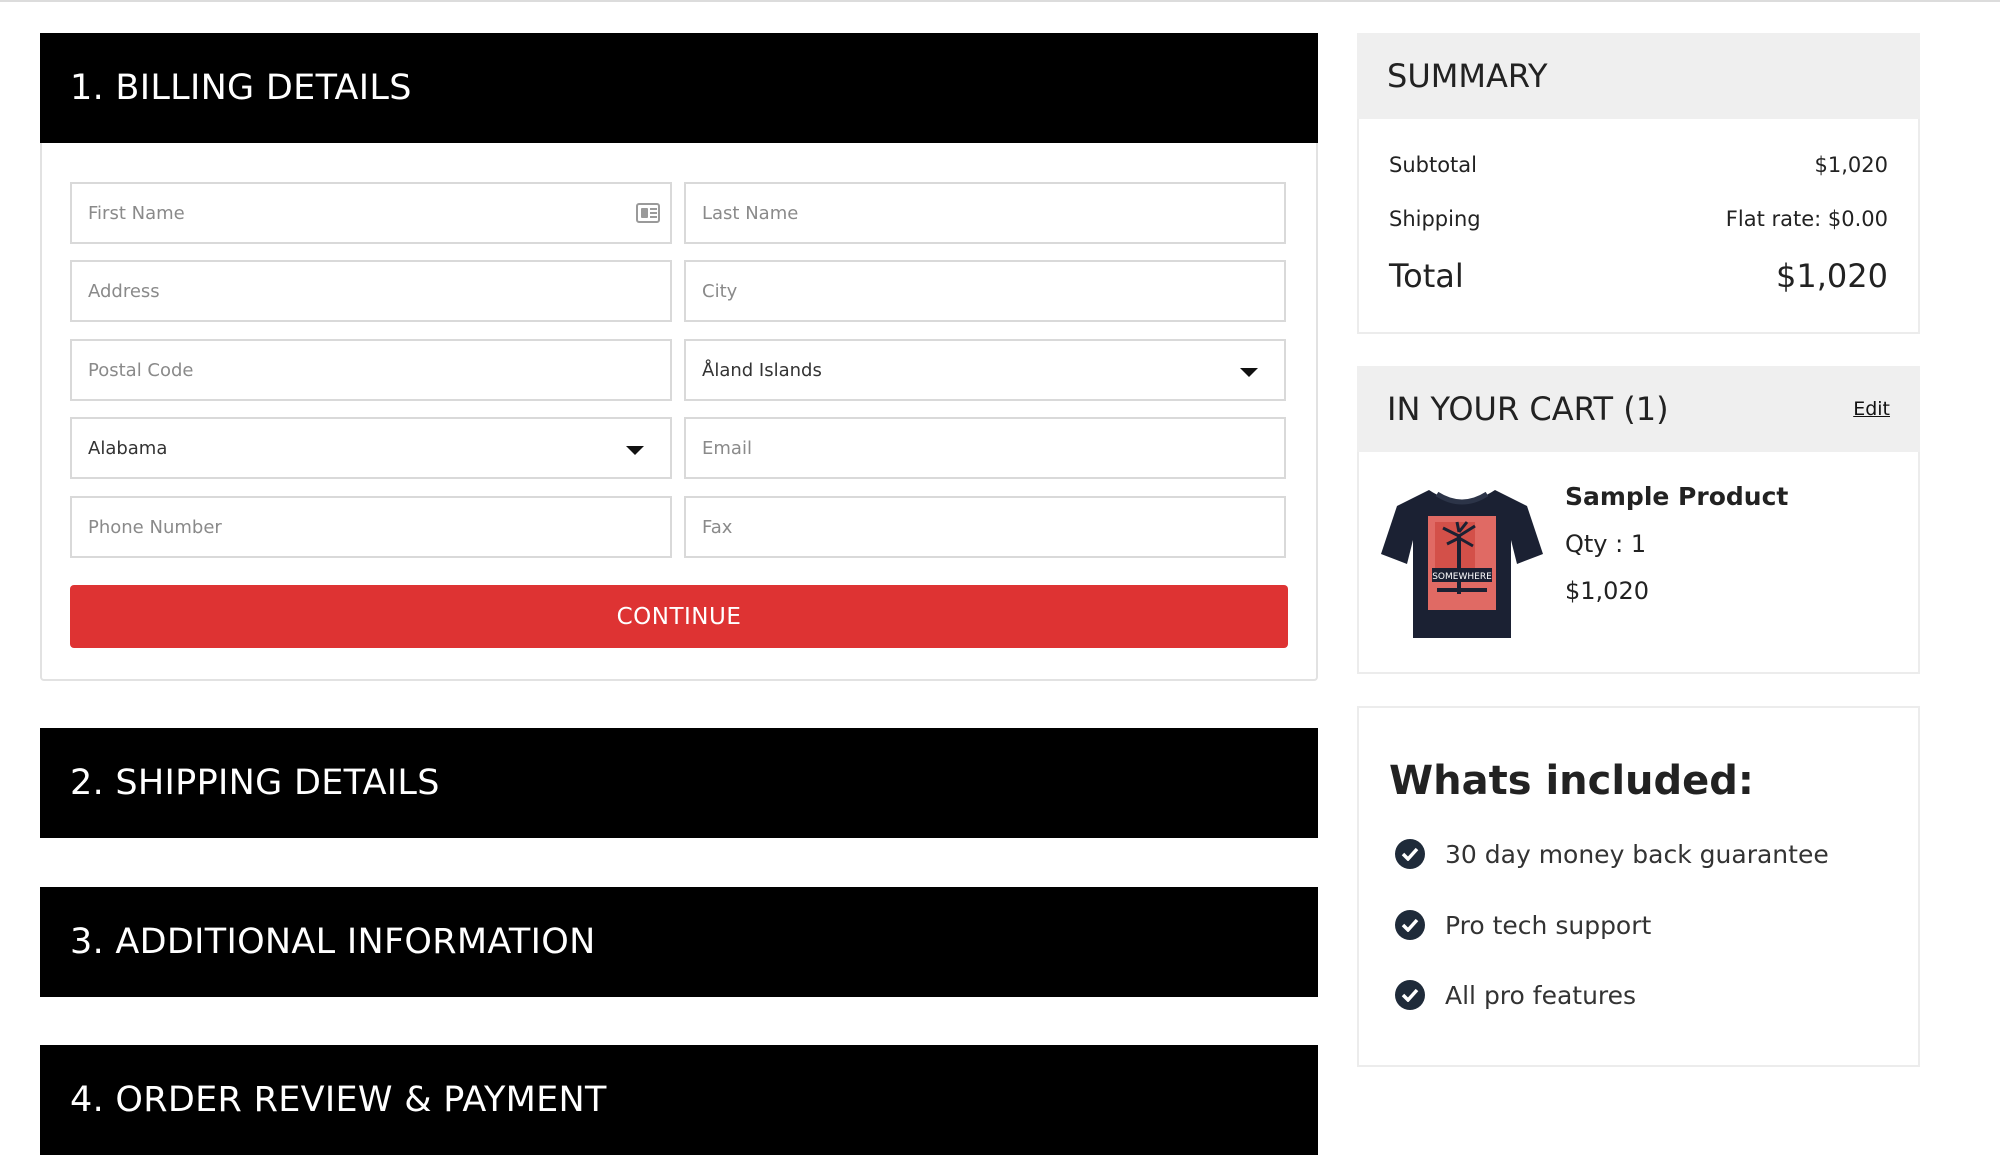 The image size is (2000, 1176). I want to click on total-value: $1,020, so click(1832, 276).